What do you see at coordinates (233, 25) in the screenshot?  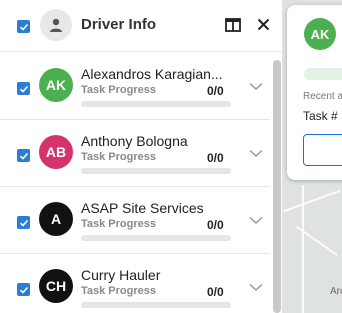 I see `split-view-icon` at bounding box center [233, 25].